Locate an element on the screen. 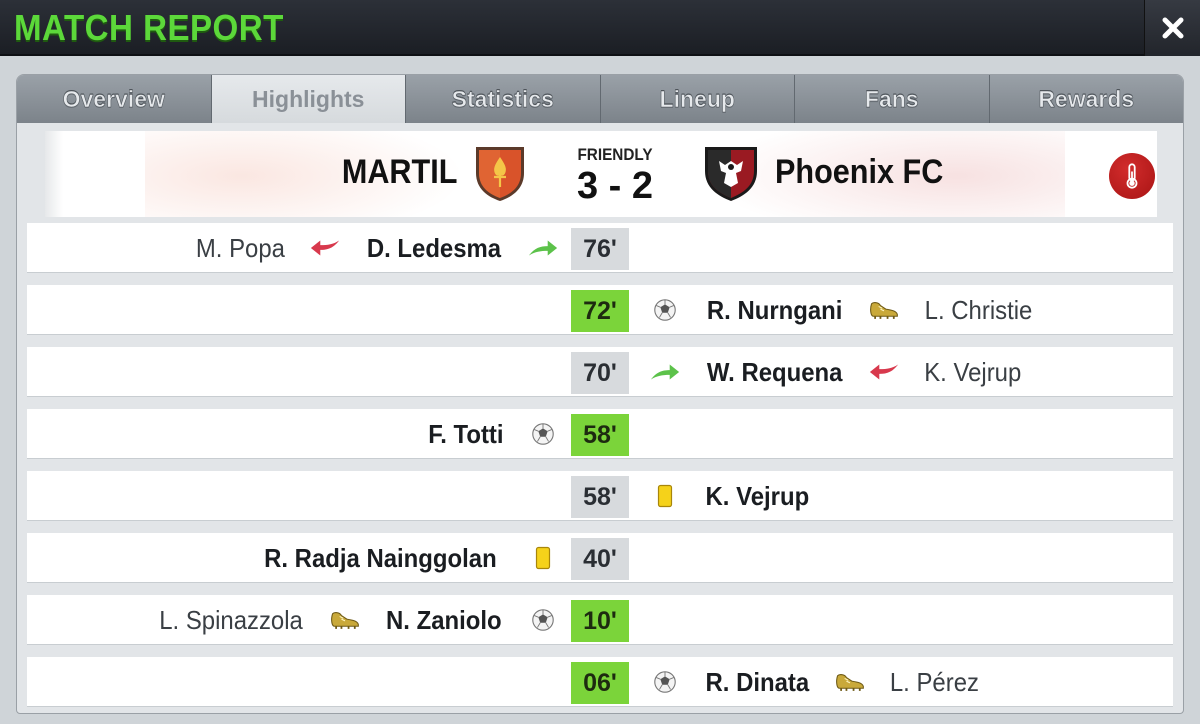 The height and width of the screenshot is (724, 1200). close-button is located at coordinates (1172, 28).